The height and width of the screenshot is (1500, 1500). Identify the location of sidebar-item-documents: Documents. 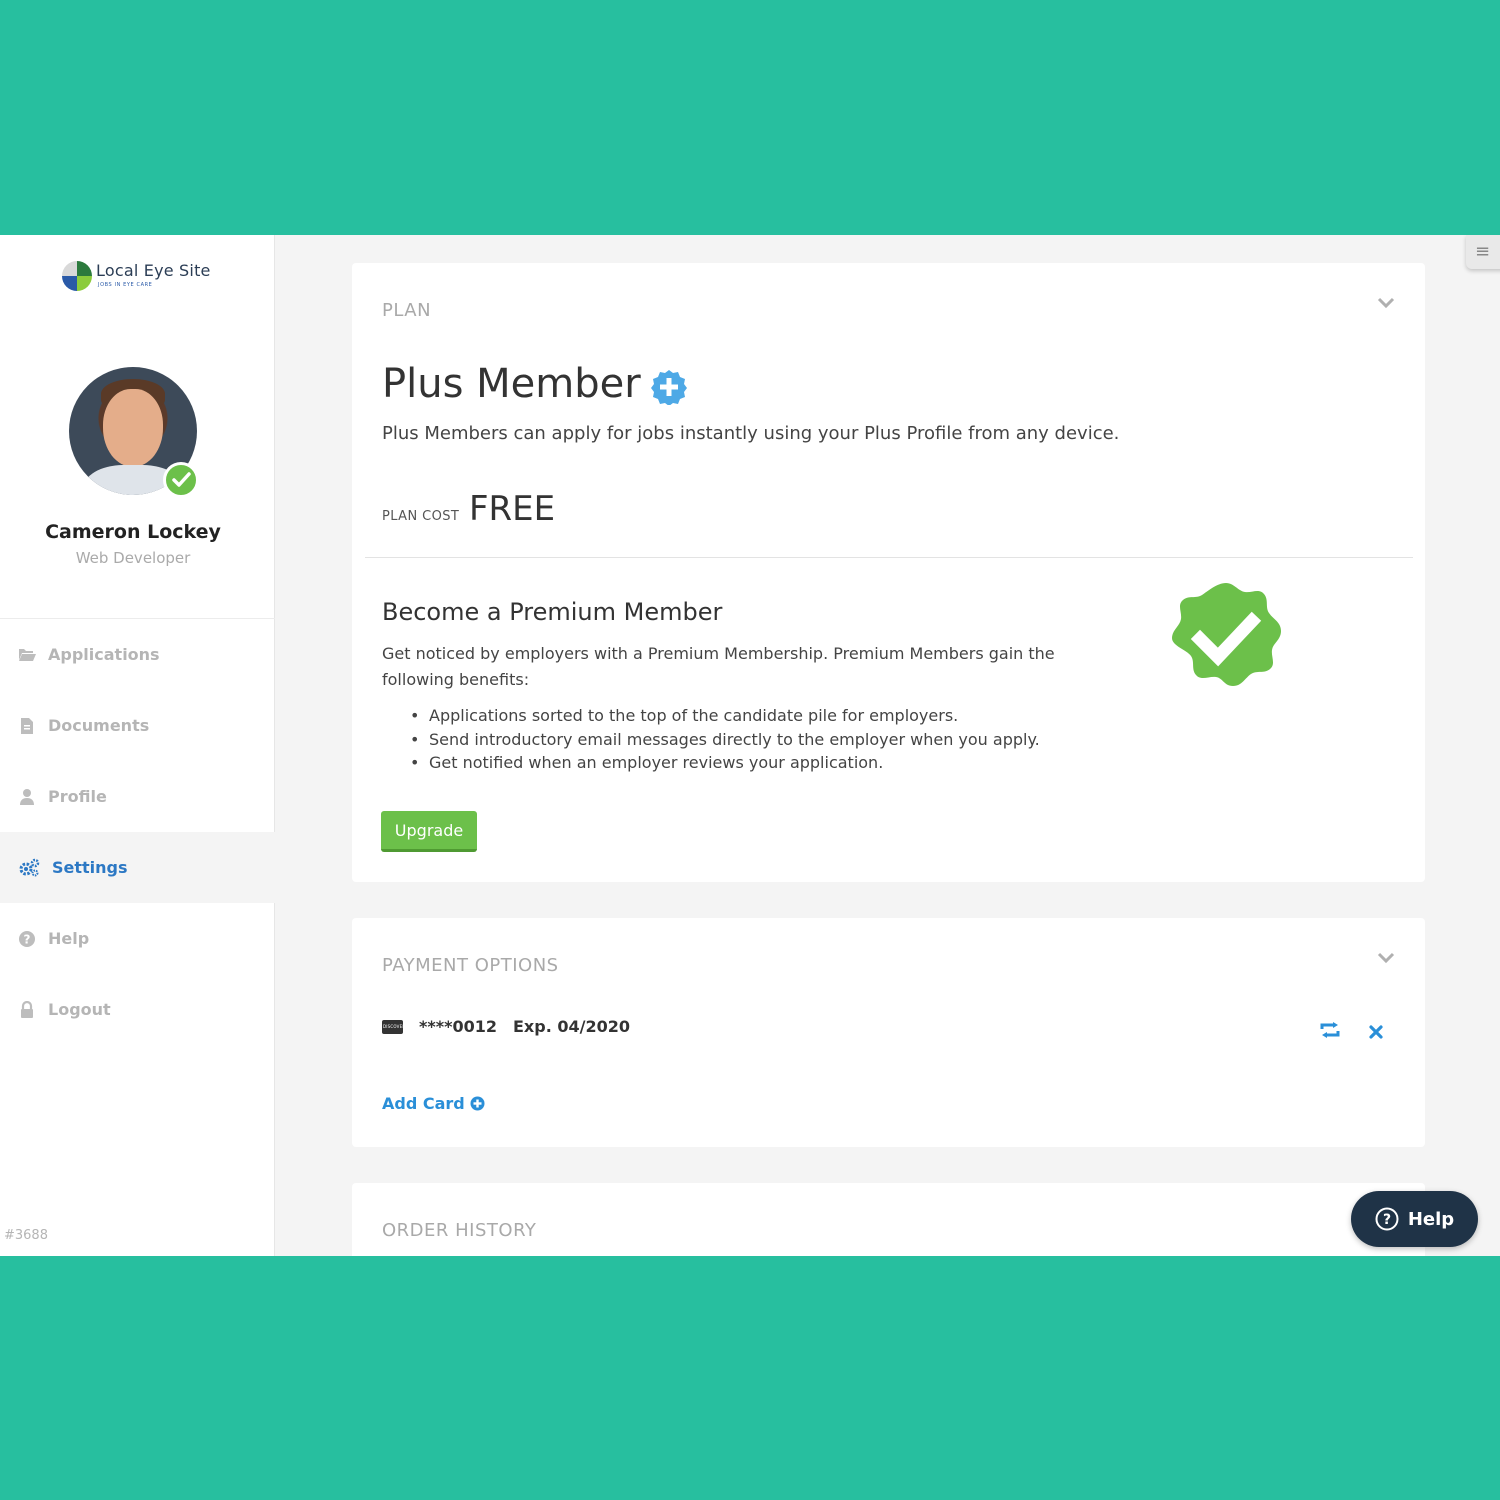
(137, 725).